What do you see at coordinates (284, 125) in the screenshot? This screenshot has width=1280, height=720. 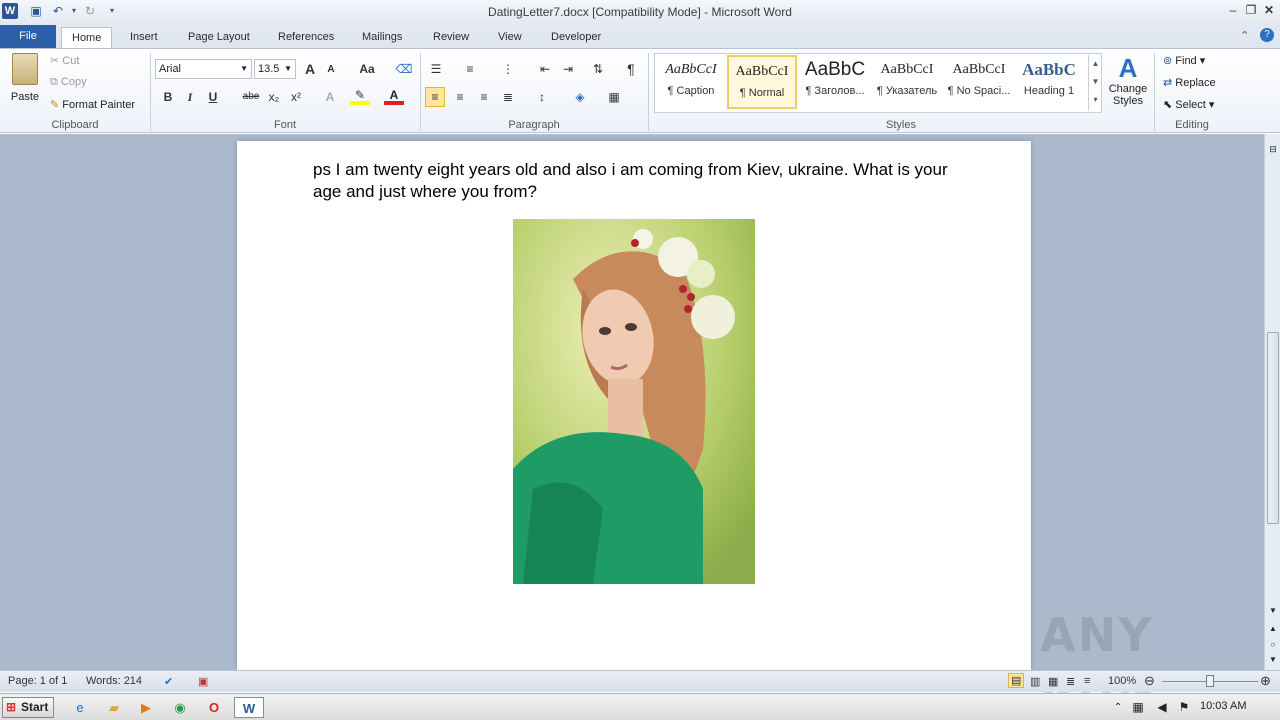 I see `font-group-label: Font` at bounding box center [284, 125].